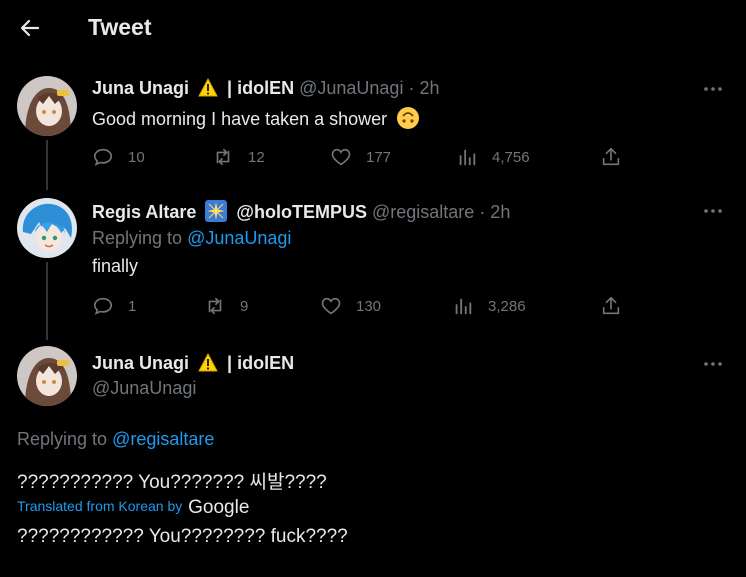  Describe the element at coordinates (163, 439) in the screenshot. I see `main-replying-handle: @regisaltare` at that location.